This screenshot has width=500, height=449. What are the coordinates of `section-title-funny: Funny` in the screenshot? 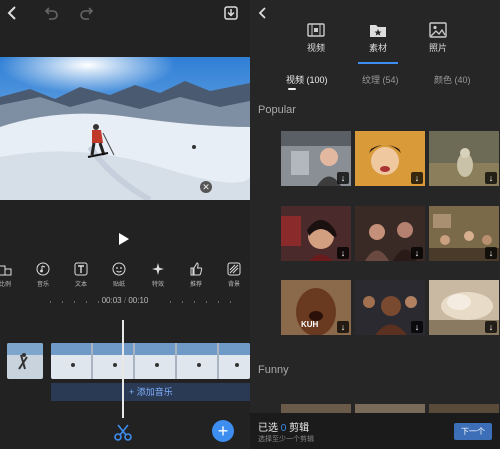 It's located at (273, 370).